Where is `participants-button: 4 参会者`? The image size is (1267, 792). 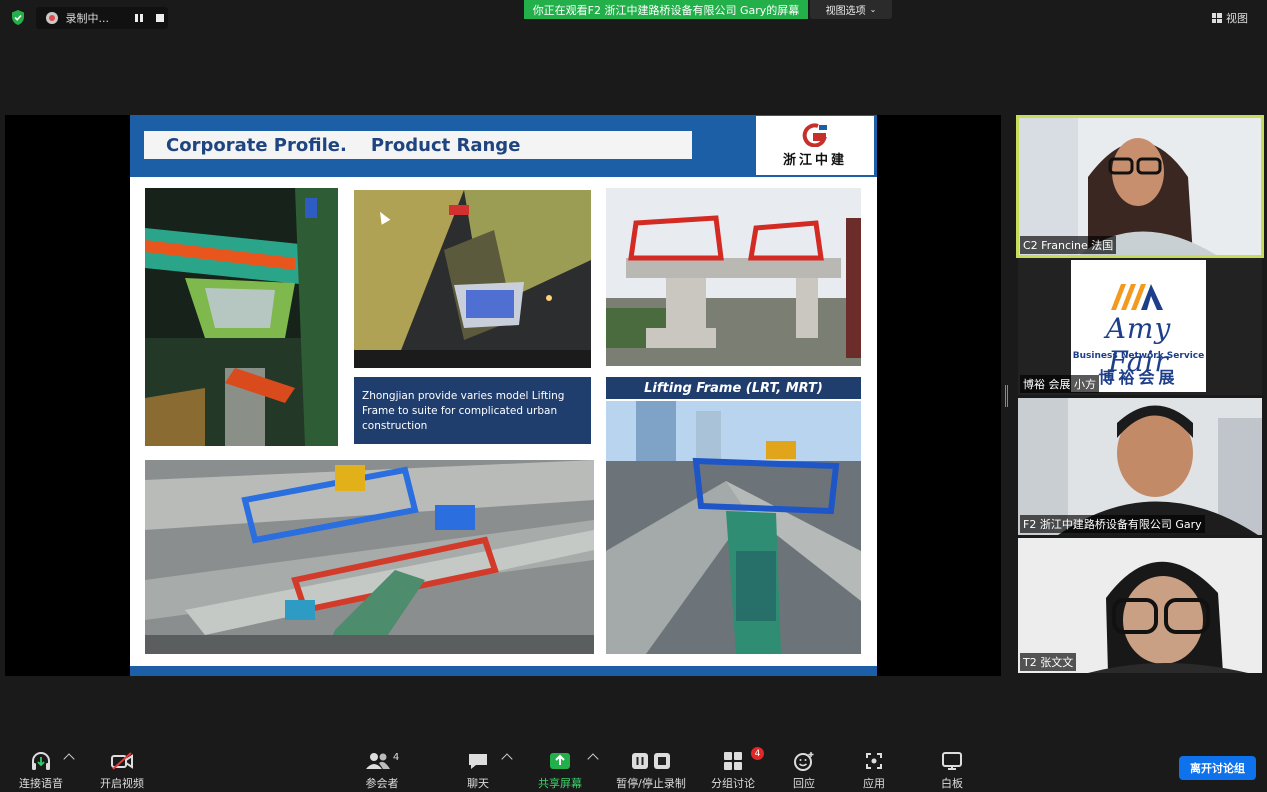
participants-button: 4 参会者 is located at coordinates (382, 770).